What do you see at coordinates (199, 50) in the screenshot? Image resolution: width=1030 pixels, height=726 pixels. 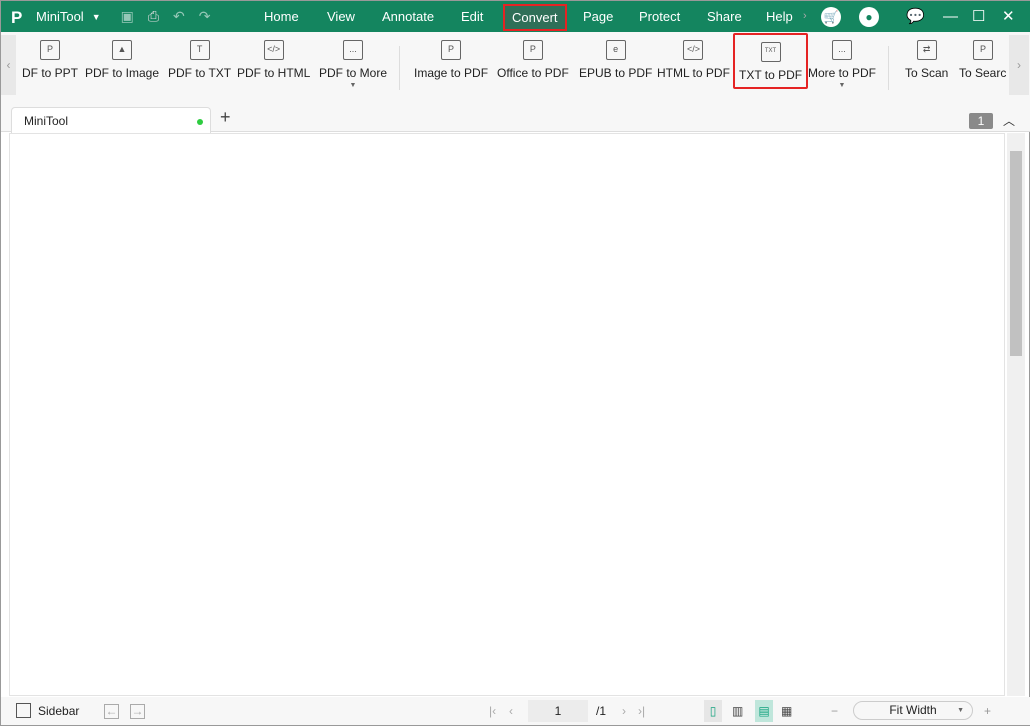 I see `pdf-to-txt-icon: T` at bounding box center [199, 50].